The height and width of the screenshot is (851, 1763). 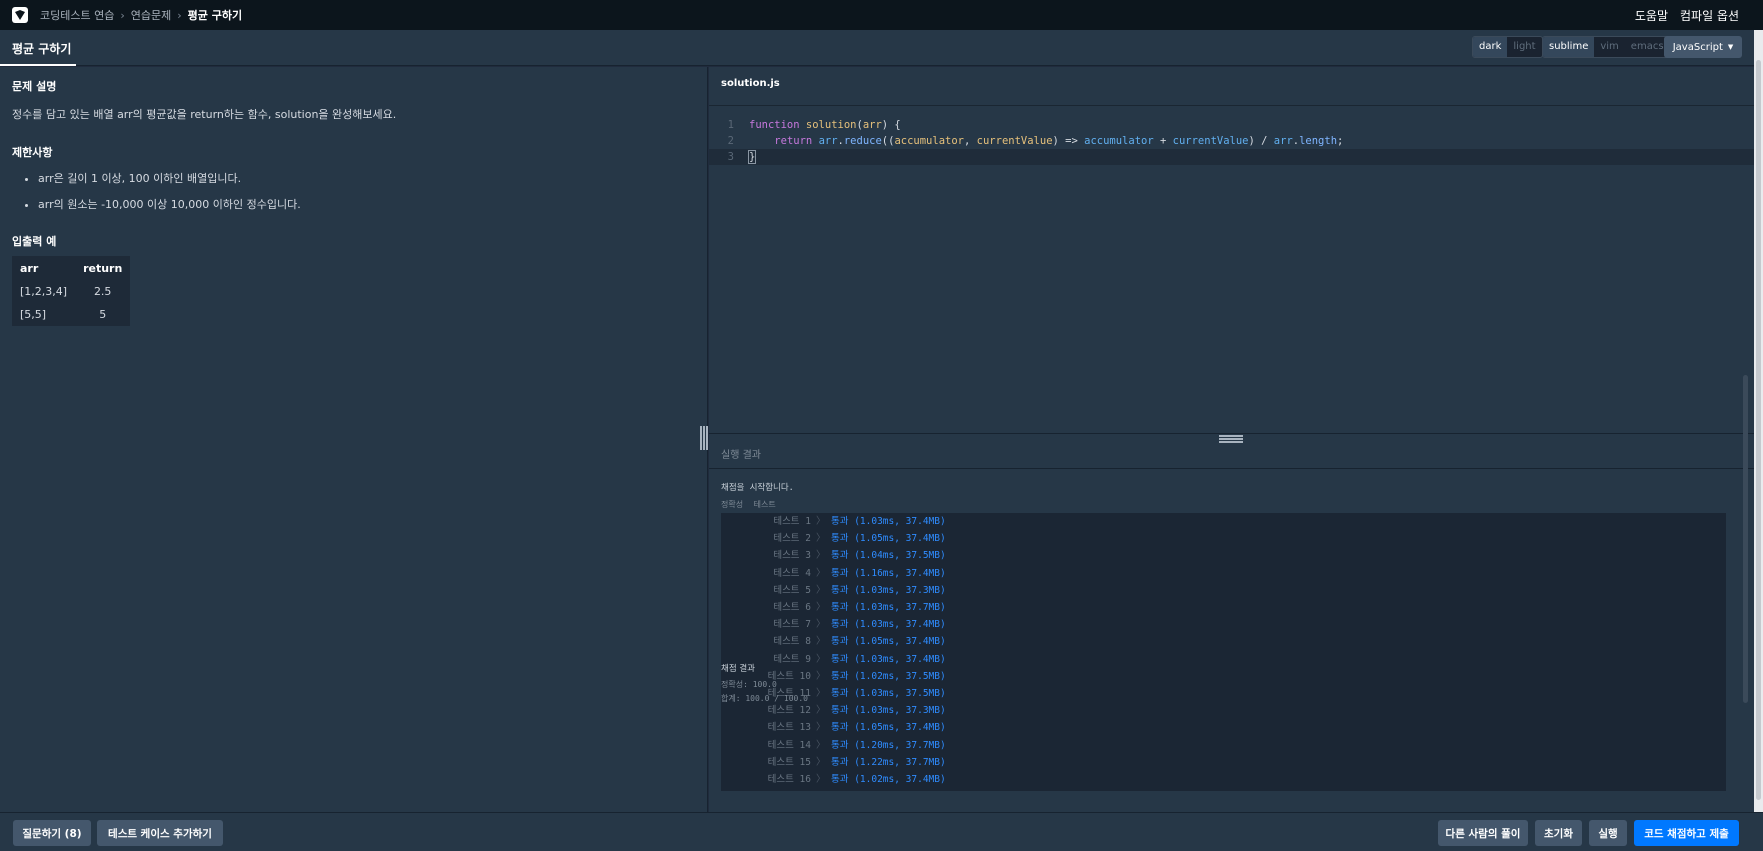 What do you see at coordinates (789, 762) in the screenshot?
I see `test-name: 테스트 15` at bounding box center [789, 762].